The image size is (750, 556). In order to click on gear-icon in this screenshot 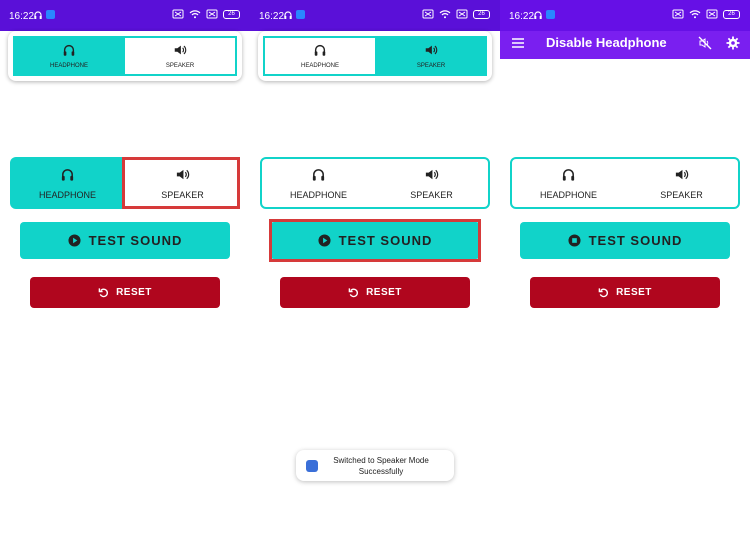, I will do `click(733, 43)`.